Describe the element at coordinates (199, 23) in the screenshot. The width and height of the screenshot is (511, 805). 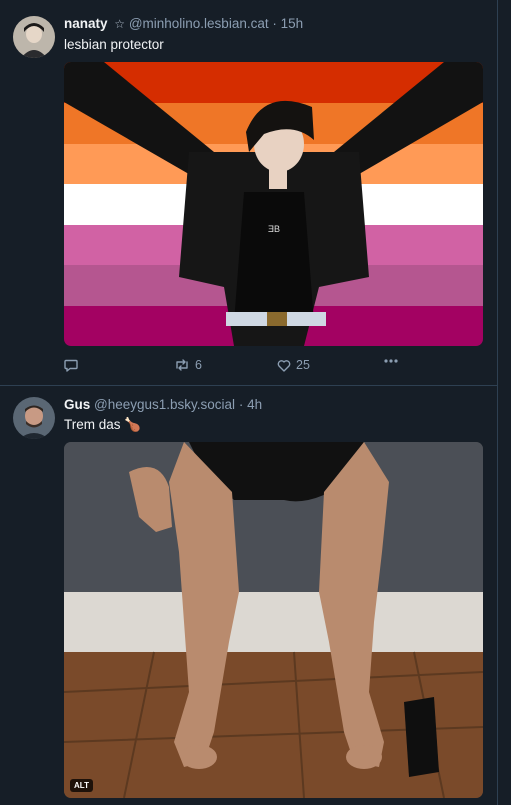
I see `author-handle: @minholino.lesbian.cat` at that location.